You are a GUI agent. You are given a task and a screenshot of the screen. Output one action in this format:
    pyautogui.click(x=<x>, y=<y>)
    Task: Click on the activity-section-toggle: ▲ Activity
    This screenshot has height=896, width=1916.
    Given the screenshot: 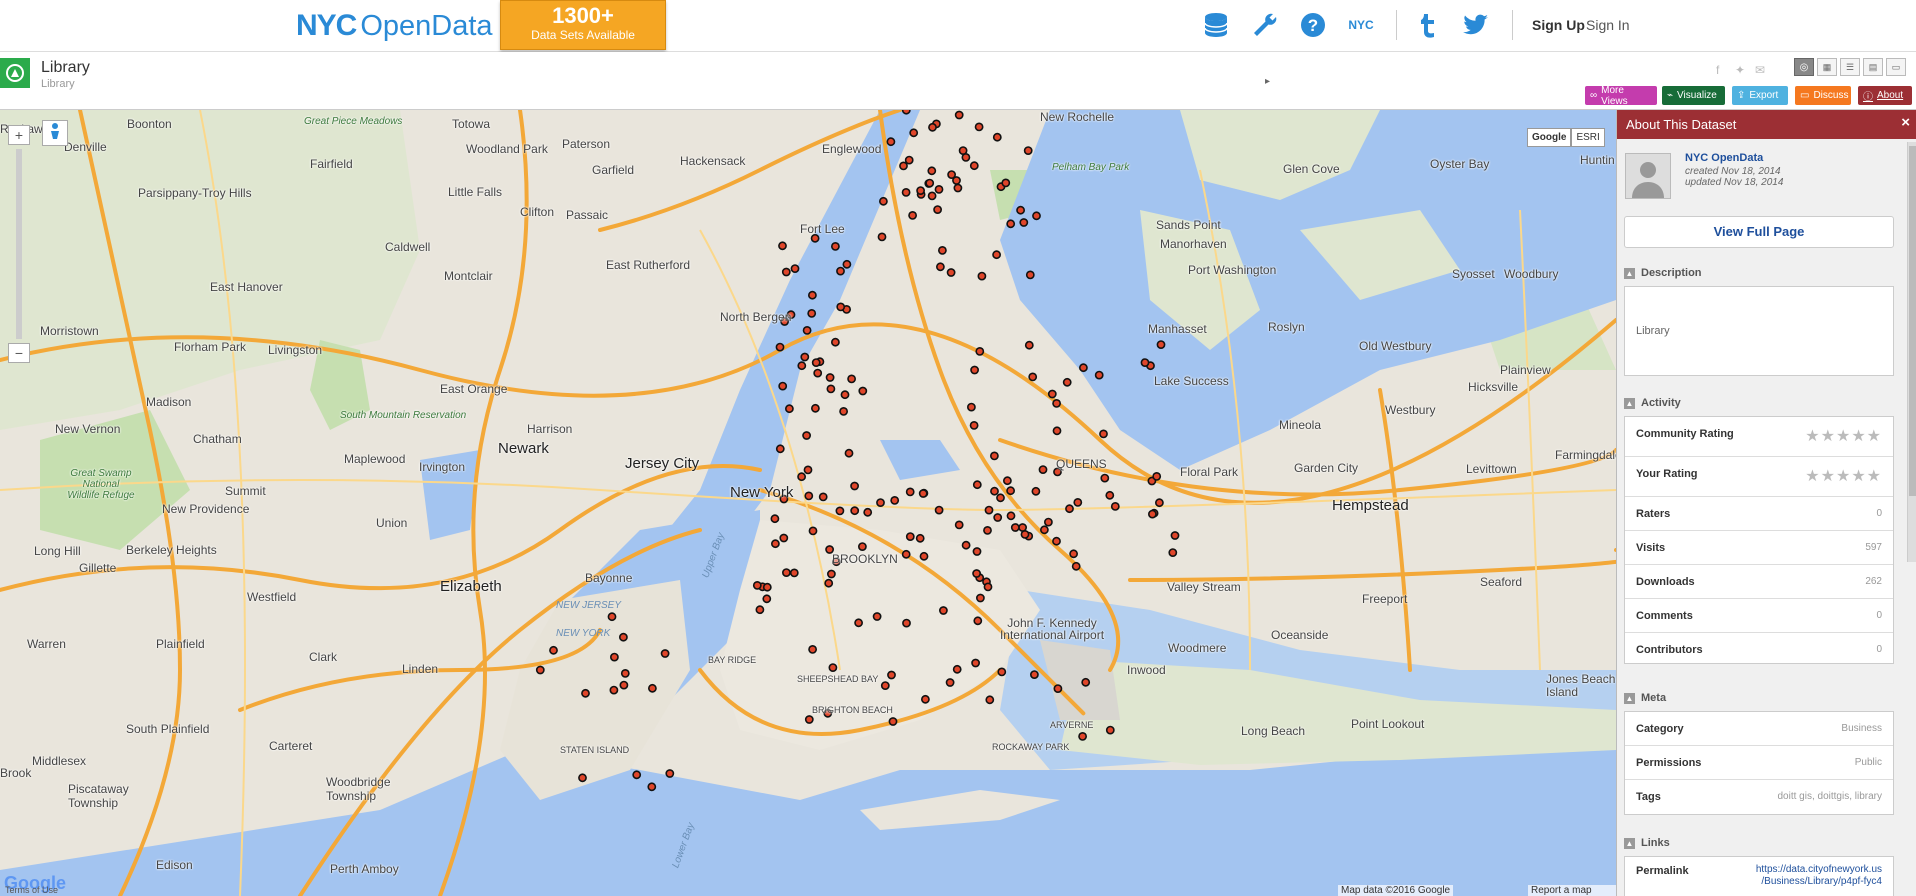 What is the action you would take?
    pyautogui.click(x=1652, y=403)
    